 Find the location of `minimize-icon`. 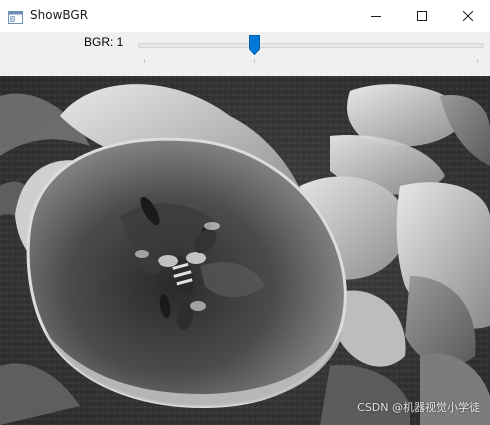

minimize-icon is located at coordinates (376, 16).